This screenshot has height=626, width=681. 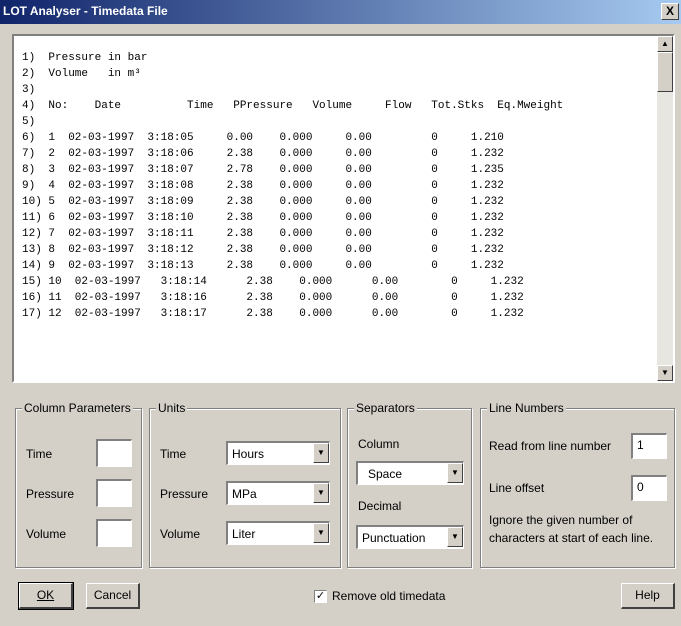 What do you see at coordinates (114, 493) in the screenshot?
I see `column-pressure-input` at bounding box center [114, 493].